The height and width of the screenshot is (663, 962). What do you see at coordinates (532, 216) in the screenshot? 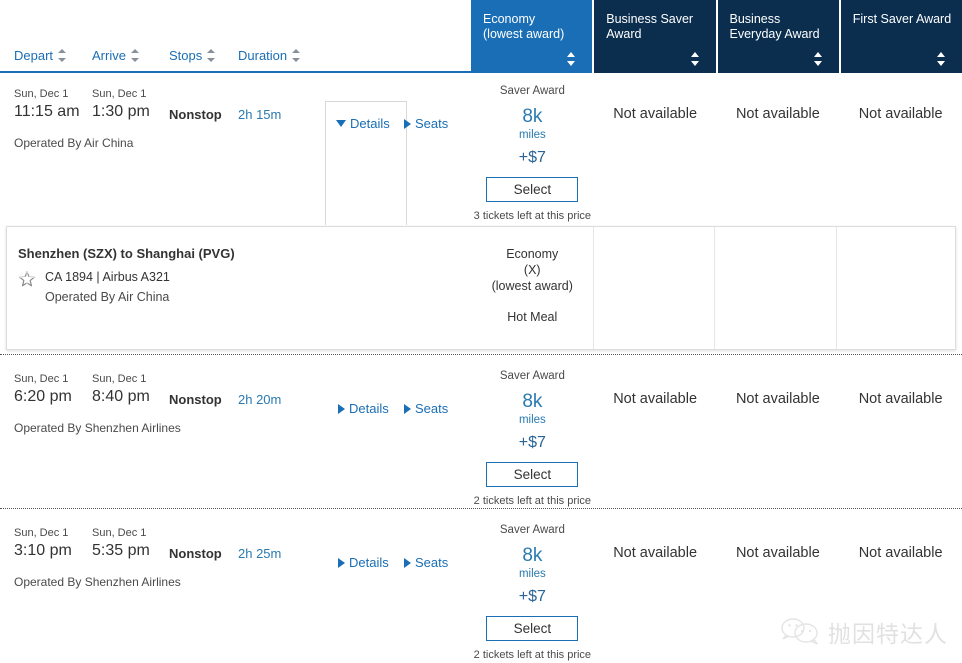
I see `tickets-left-note: 3 tickets left at this price` at bounding box center [532, 216].